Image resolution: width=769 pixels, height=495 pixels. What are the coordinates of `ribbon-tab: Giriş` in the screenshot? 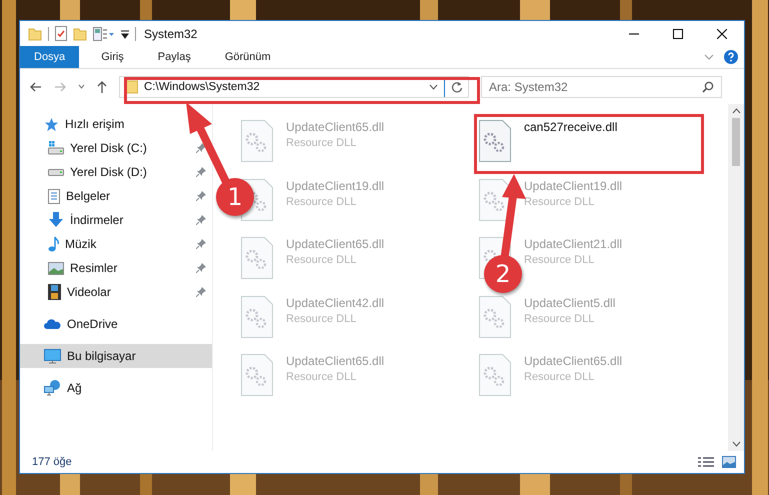 It's located at (112, 57).